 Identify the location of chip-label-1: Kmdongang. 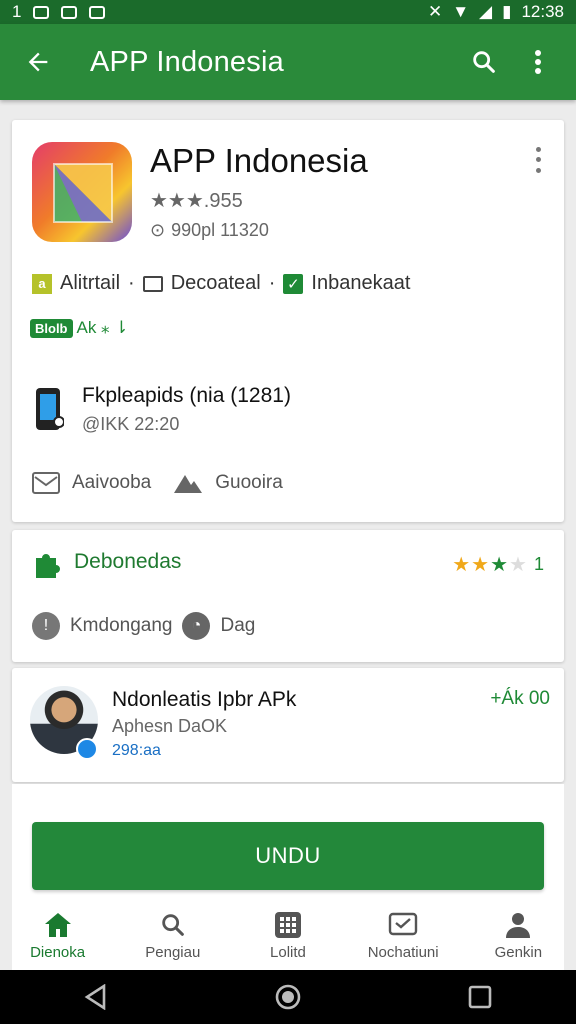
(121, 626).